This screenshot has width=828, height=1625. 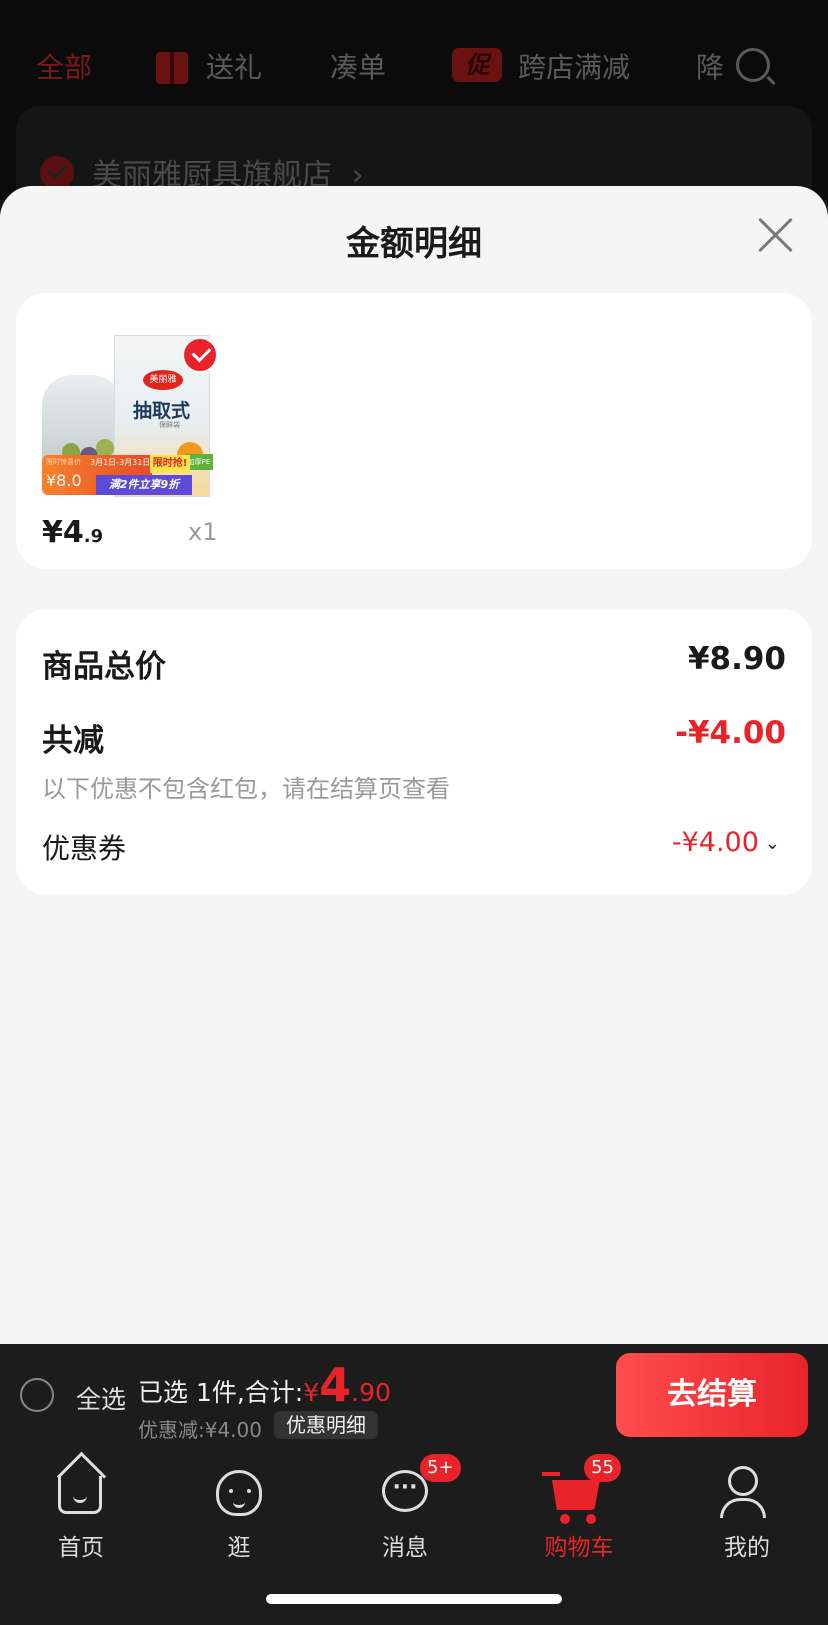 I want to click on select-all-radio, so click(x=37, y=1395).